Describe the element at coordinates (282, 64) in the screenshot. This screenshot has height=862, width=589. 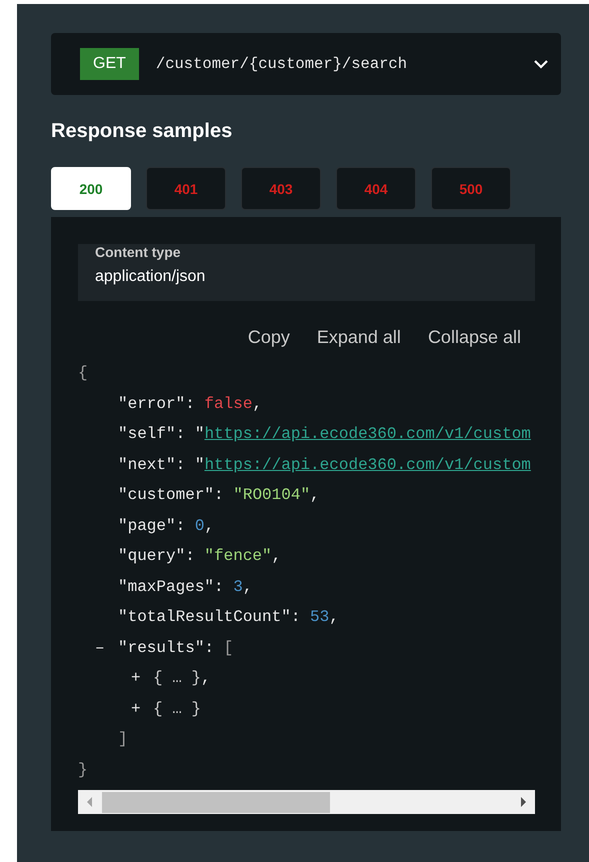
I see `endpoint-path: /customer/{customer}/search` at that location.